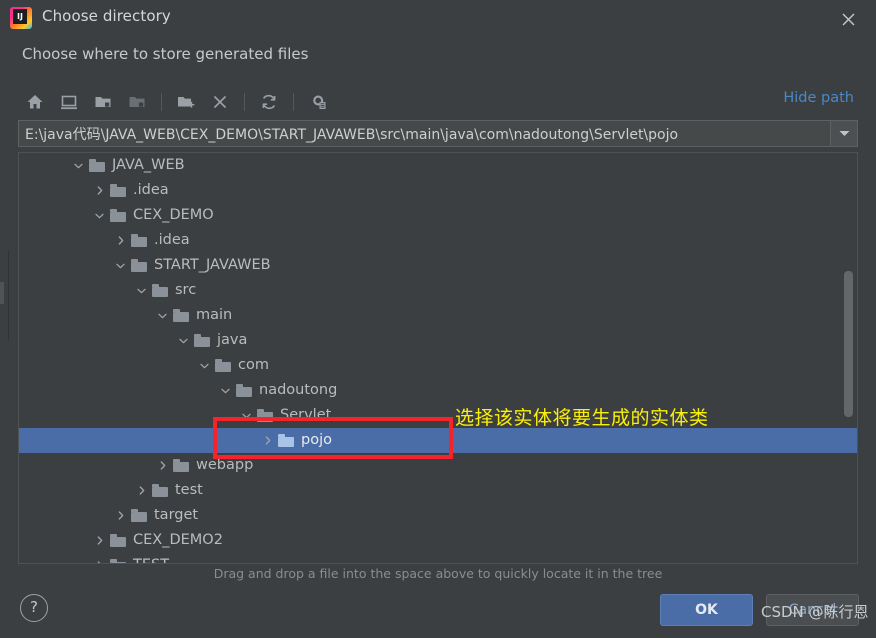 The image size is (876, 638). Describe the element at coordinates (438, 290) in the screenshot. I see `tree-row: src` at that location.